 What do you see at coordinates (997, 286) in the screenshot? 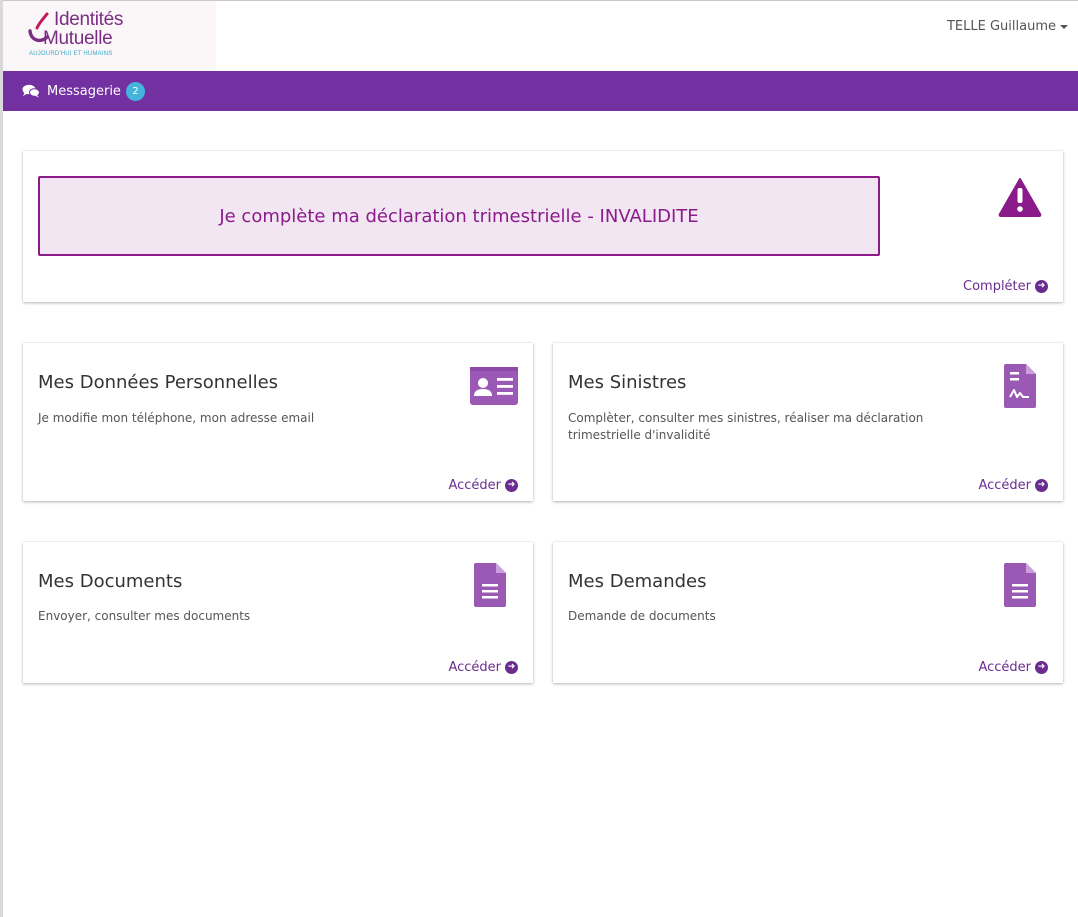
I see `completer-label: Compléter` at bounding box center [997, 286].